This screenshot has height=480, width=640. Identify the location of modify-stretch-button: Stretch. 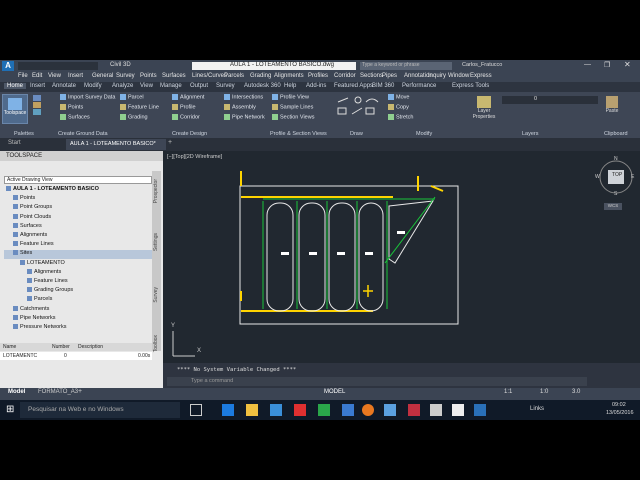
(400, 117).